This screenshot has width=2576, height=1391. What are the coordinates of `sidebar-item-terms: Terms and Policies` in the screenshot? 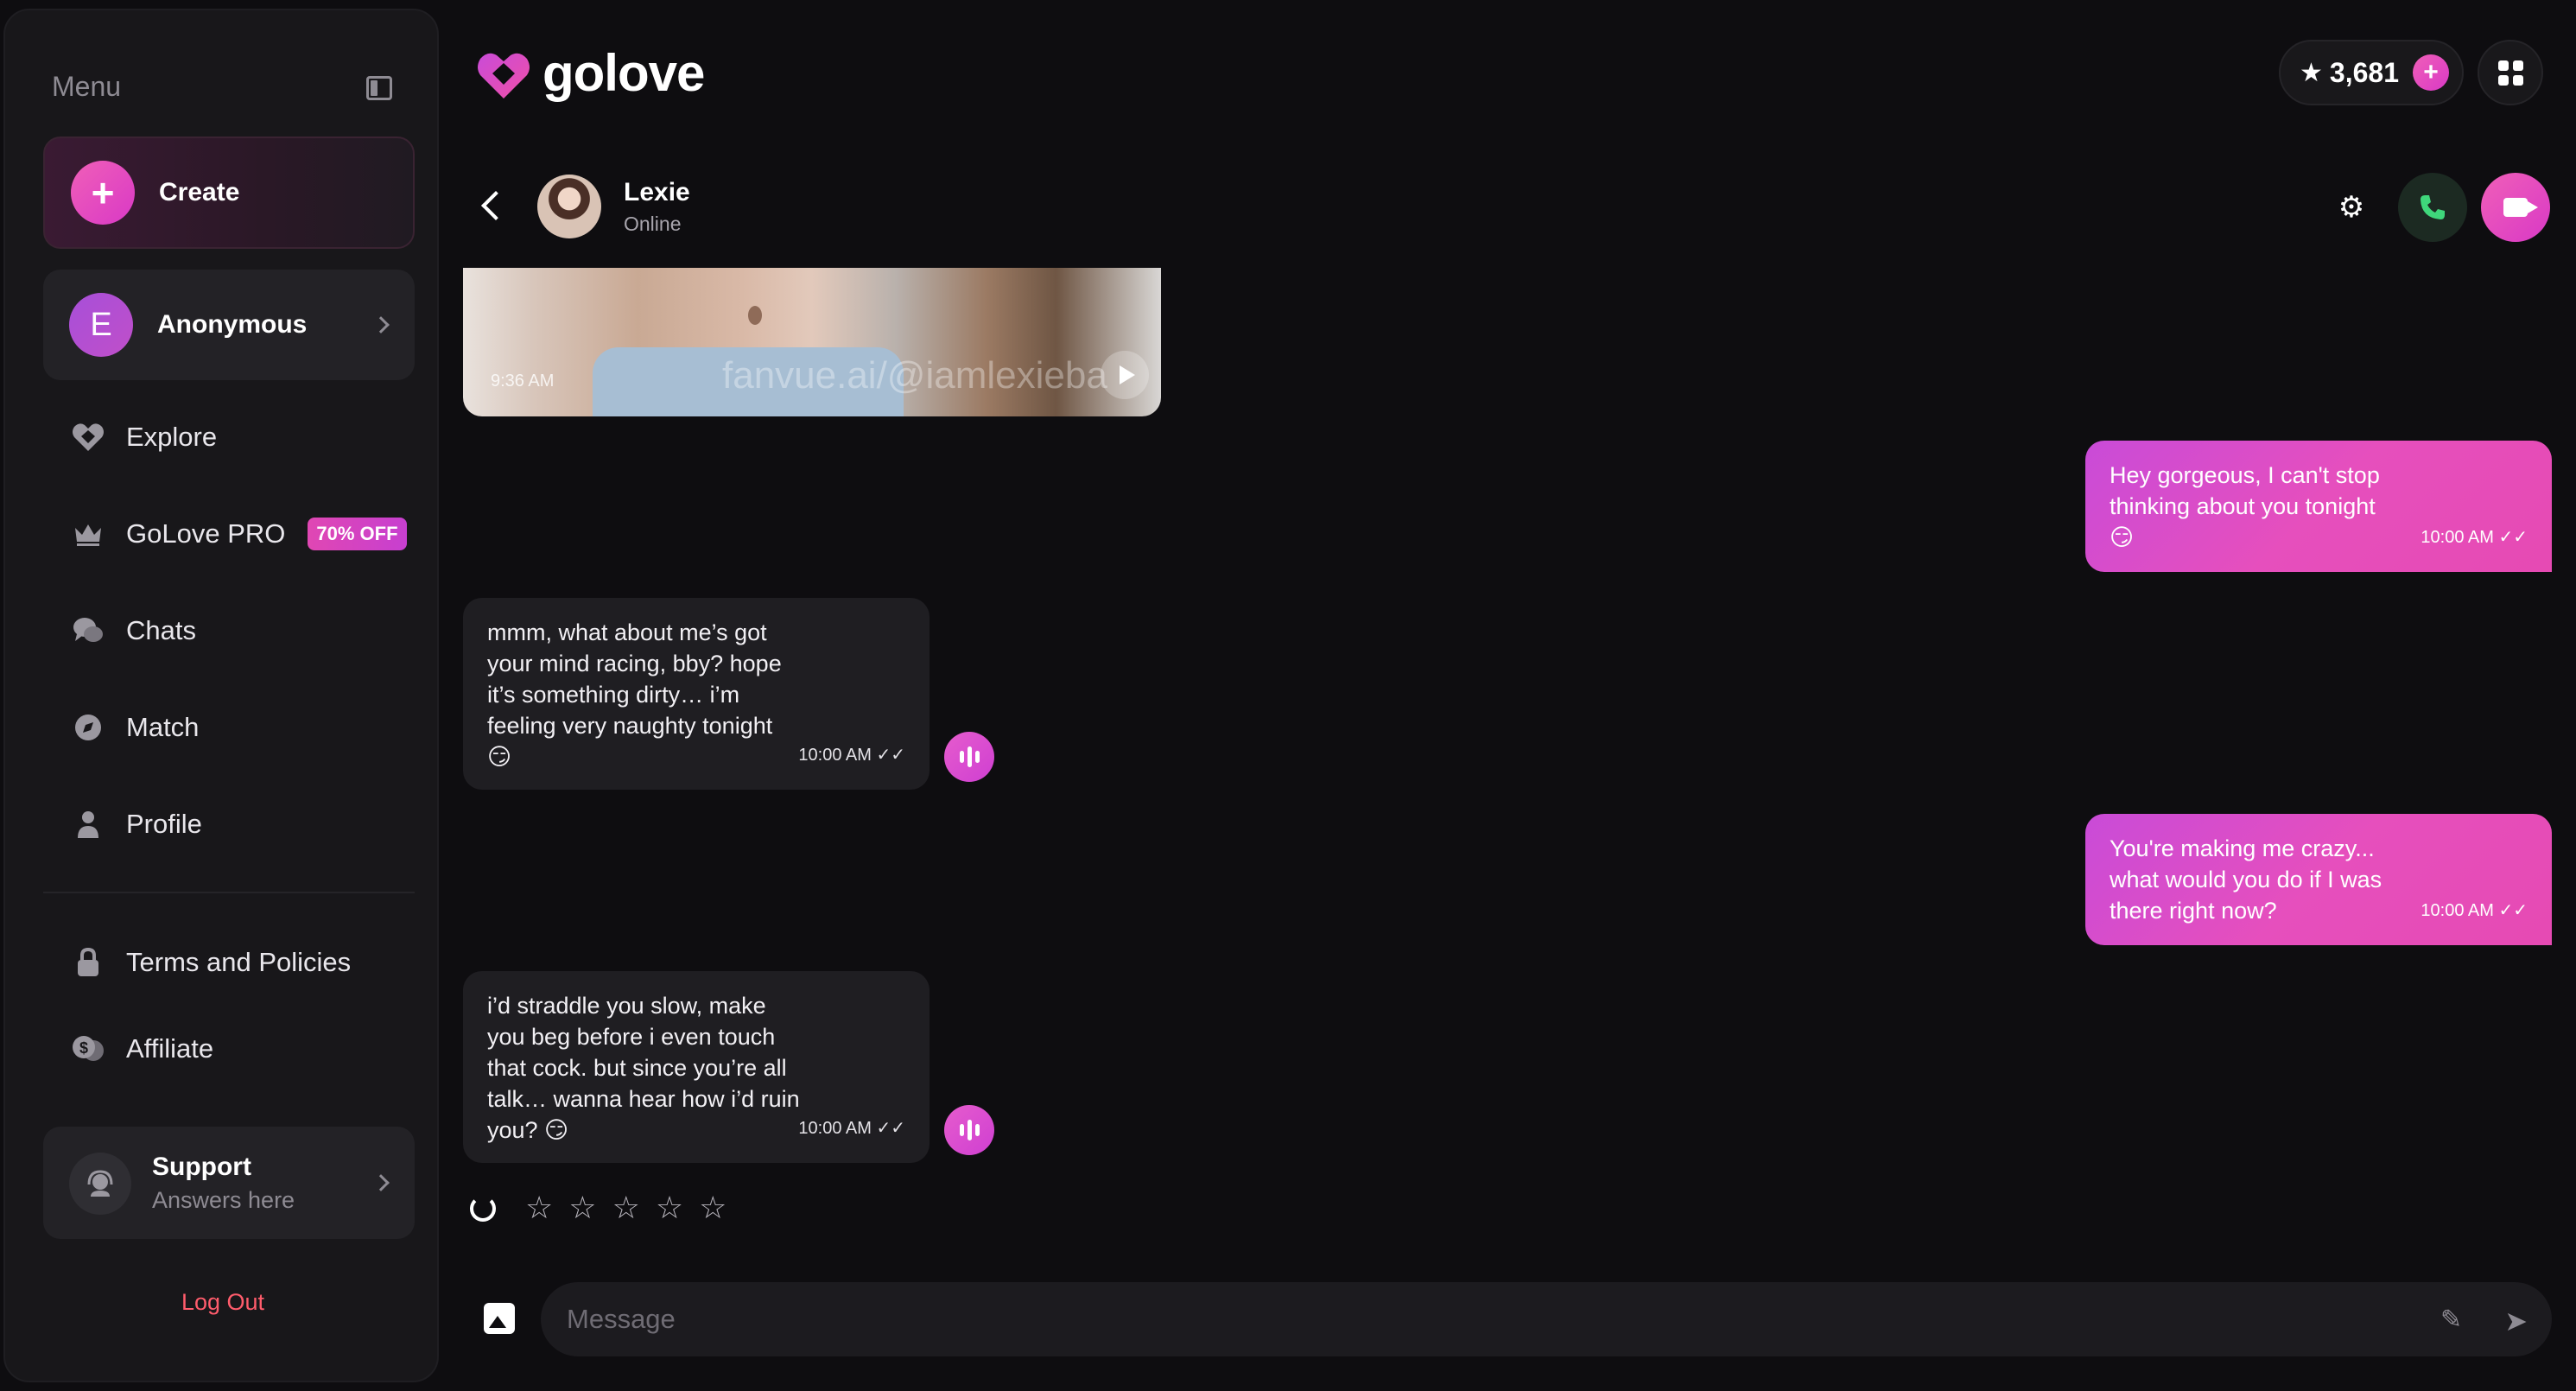 It's located at (211, 963).